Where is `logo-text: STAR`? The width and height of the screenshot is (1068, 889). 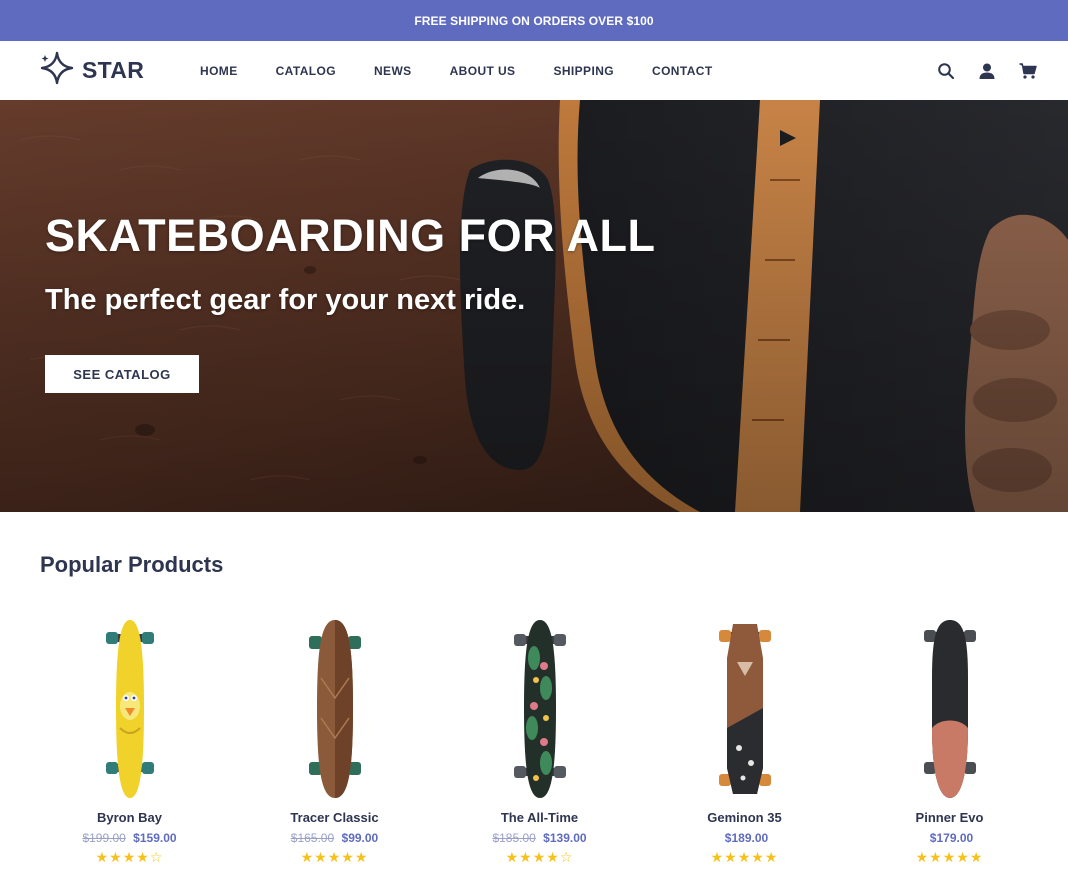
logo-text: STAR is located at coordinates (113, 69).